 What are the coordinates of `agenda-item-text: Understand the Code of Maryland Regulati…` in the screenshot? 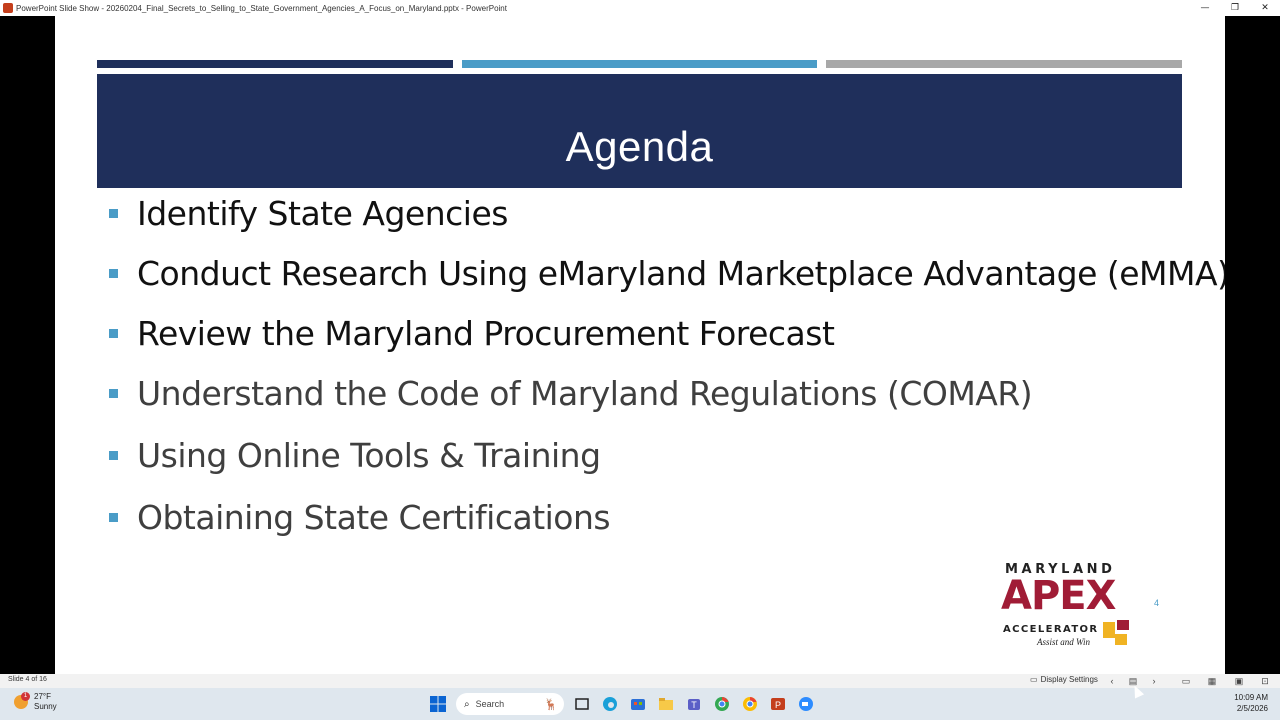 It's located at (585, 393).